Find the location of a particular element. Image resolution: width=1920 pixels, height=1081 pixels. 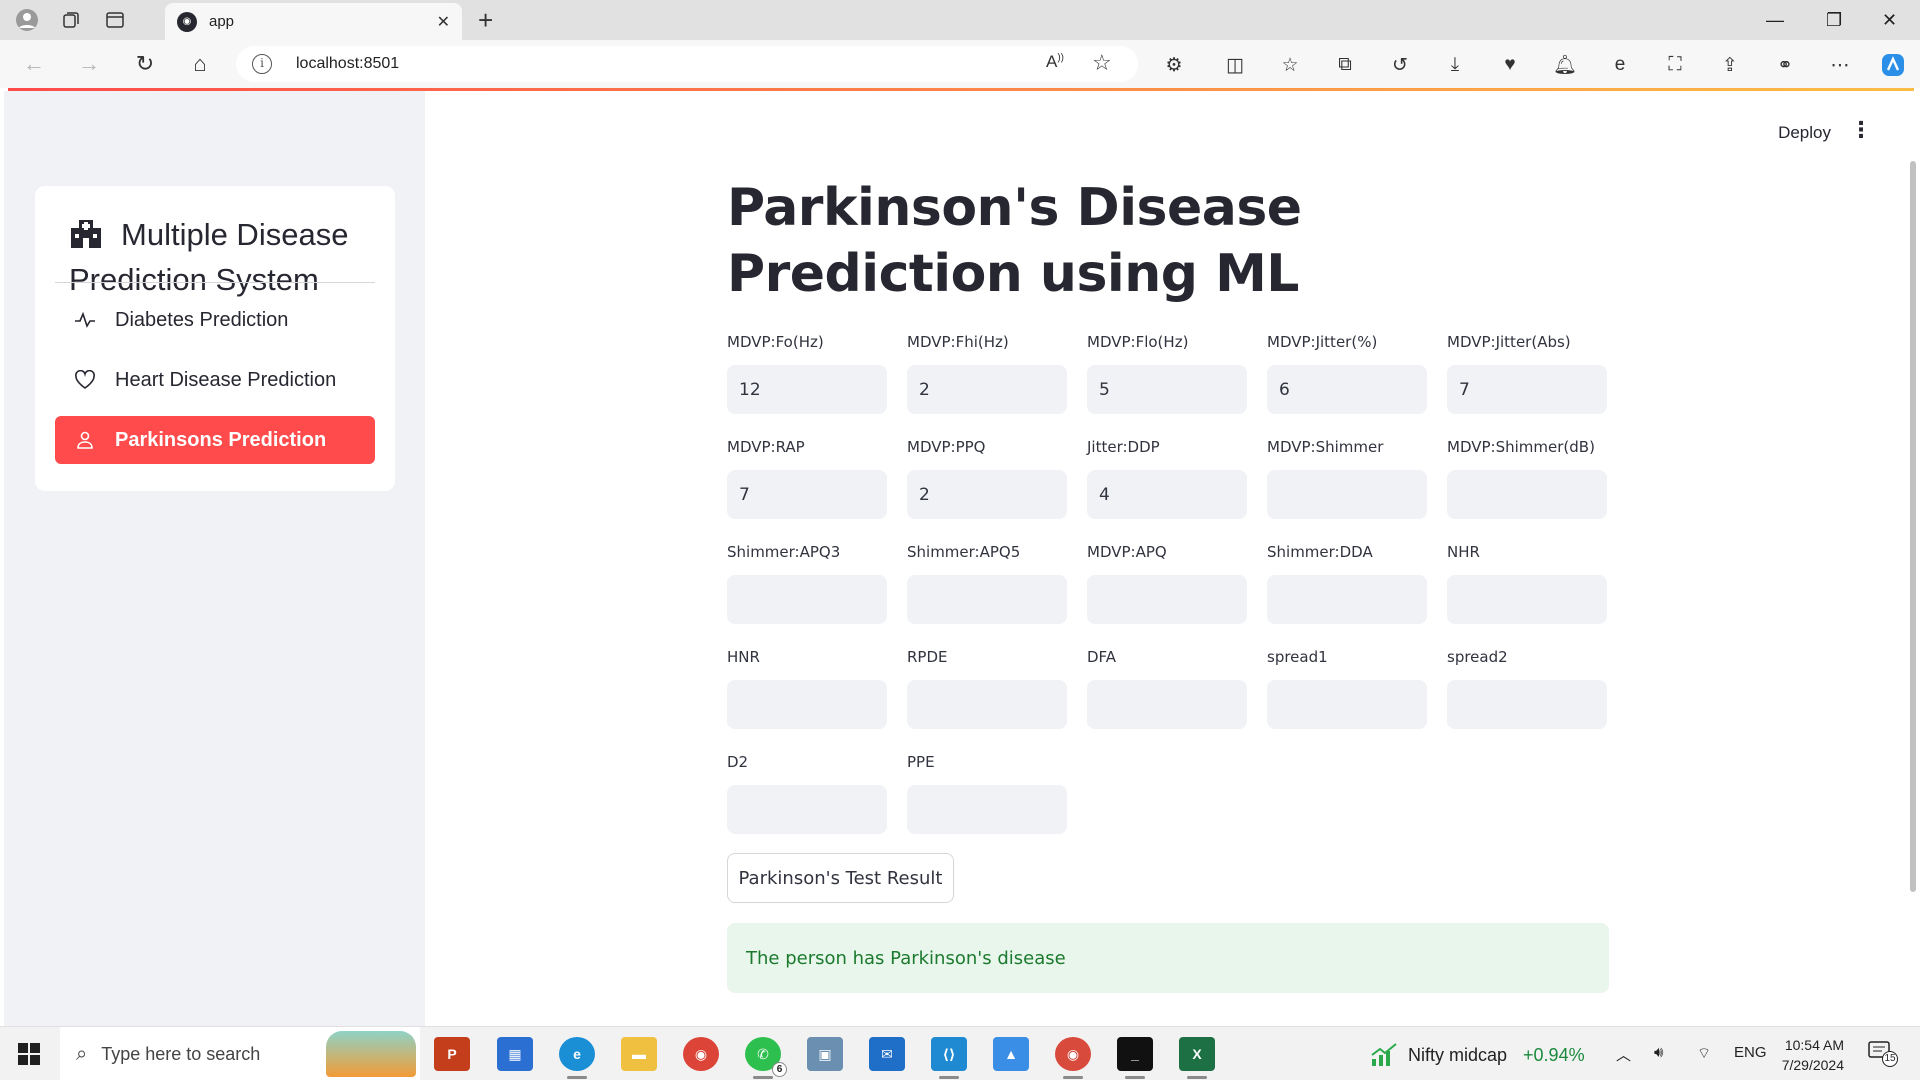

favorite-star-icon: ☆ is located at coordinates (1102, 63).